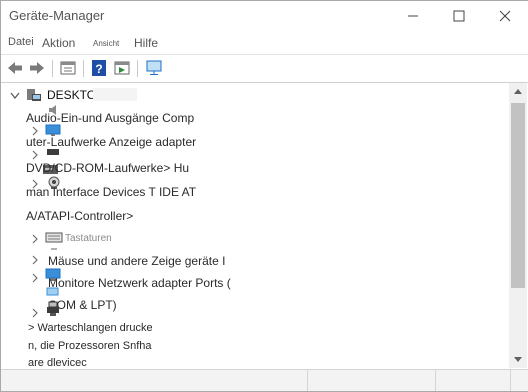 The width and height of the screenshot is (528, 392). I want to click on help-icon: ?, so click(99, 68).